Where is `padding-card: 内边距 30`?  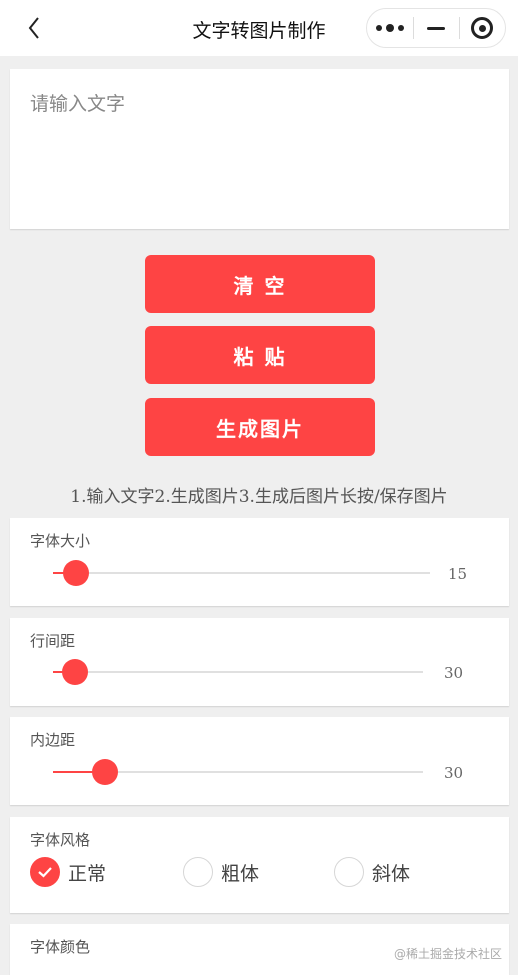
padding-card: 内边距 30 is located at coordinates (259, 761).